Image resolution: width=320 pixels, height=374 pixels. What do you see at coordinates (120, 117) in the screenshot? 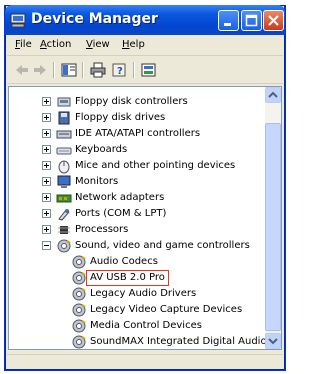
I see `tree-item-label: Floppy disk drives` at bounding box center [120, 117].